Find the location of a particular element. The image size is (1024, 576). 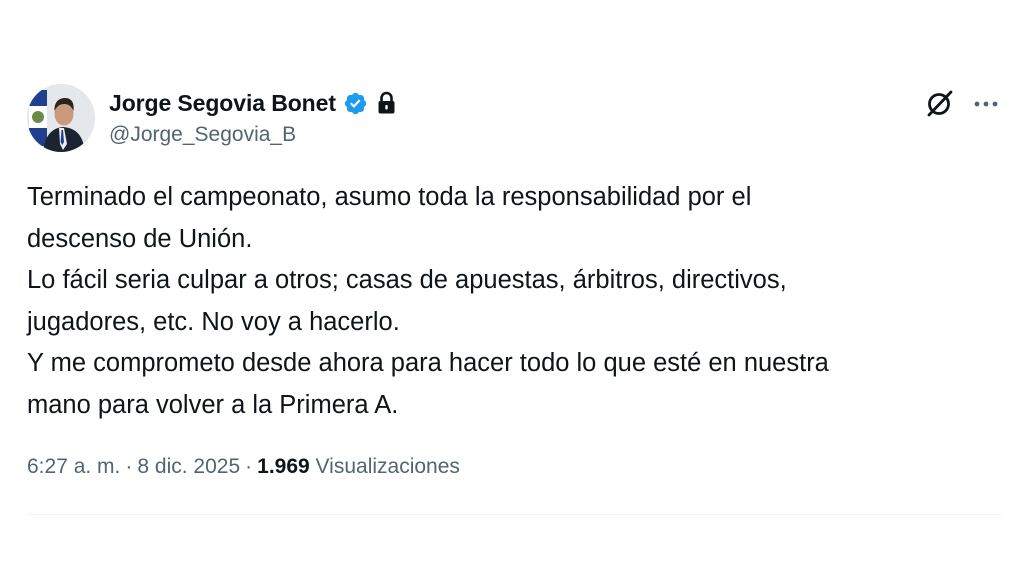

avatar-photo is located at coordinates (61, 118).